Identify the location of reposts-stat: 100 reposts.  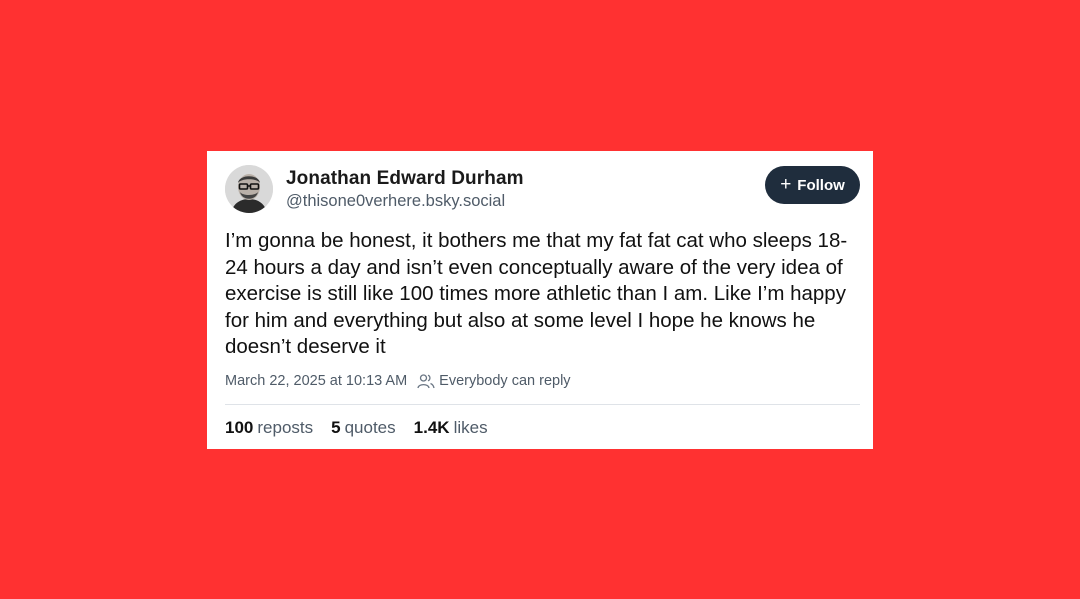
(269, 428).